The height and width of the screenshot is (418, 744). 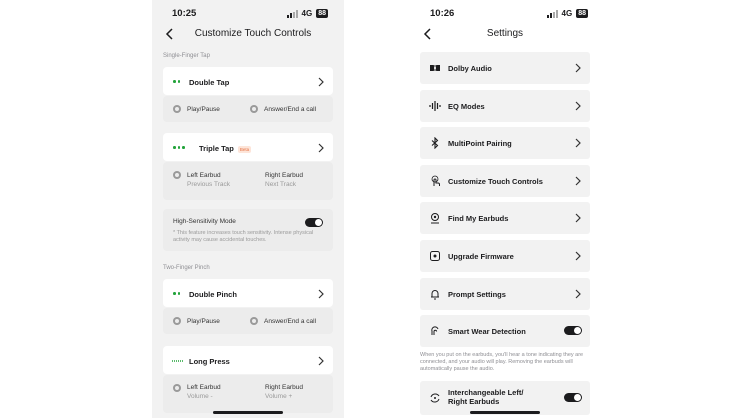 What do you see at coordinates (209, 82) in the screenshot?
I see `double-tap-title: Double Tap` at bounding box center [209, 82].